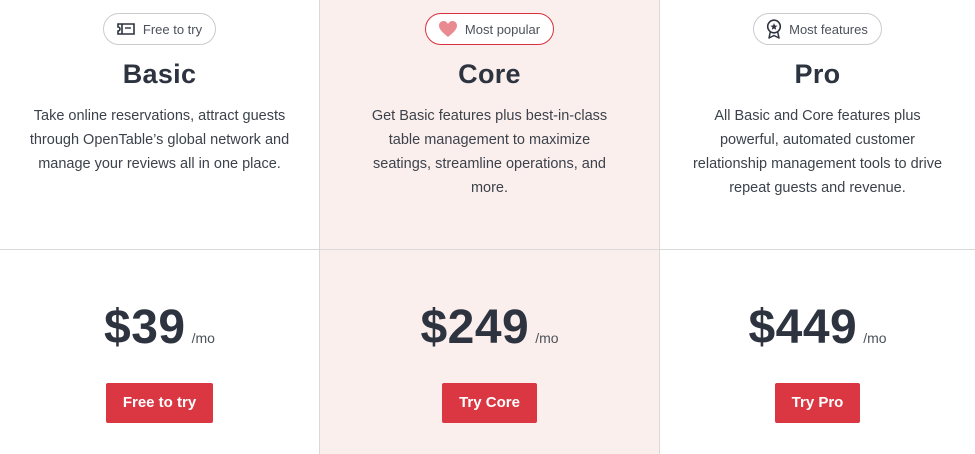  I want to click on plan-pricing: $449 /mo Try Pro, so click(817, 336).